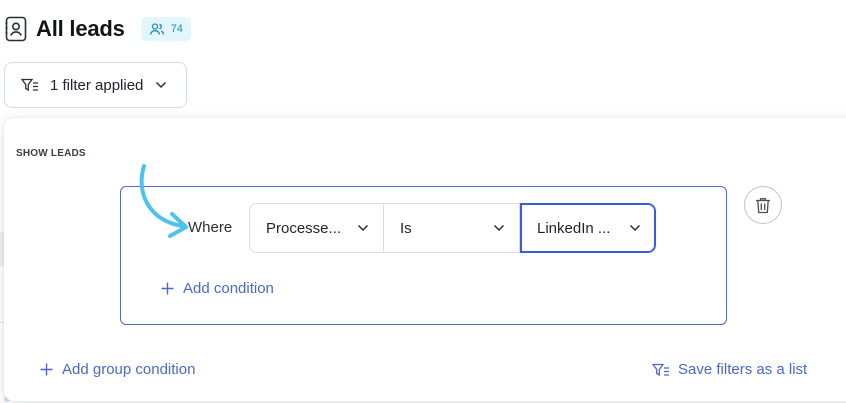 The width and height of the screenshot is (846, 403). I want to click on save-filters-as-list-button: Save filters as a list, so click(729, 369).